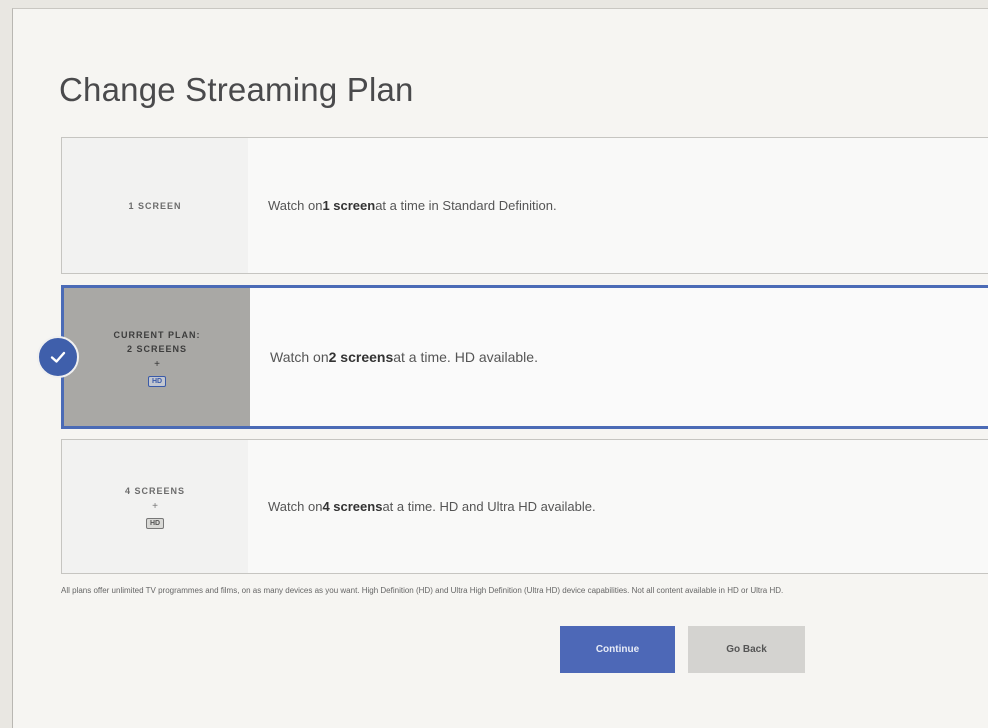 This screenshot has width=988, height=728. What do you see at coordinates (58, 357) in the screenshot?
I see `checkmark-icon` at bounding box center [58, 357].